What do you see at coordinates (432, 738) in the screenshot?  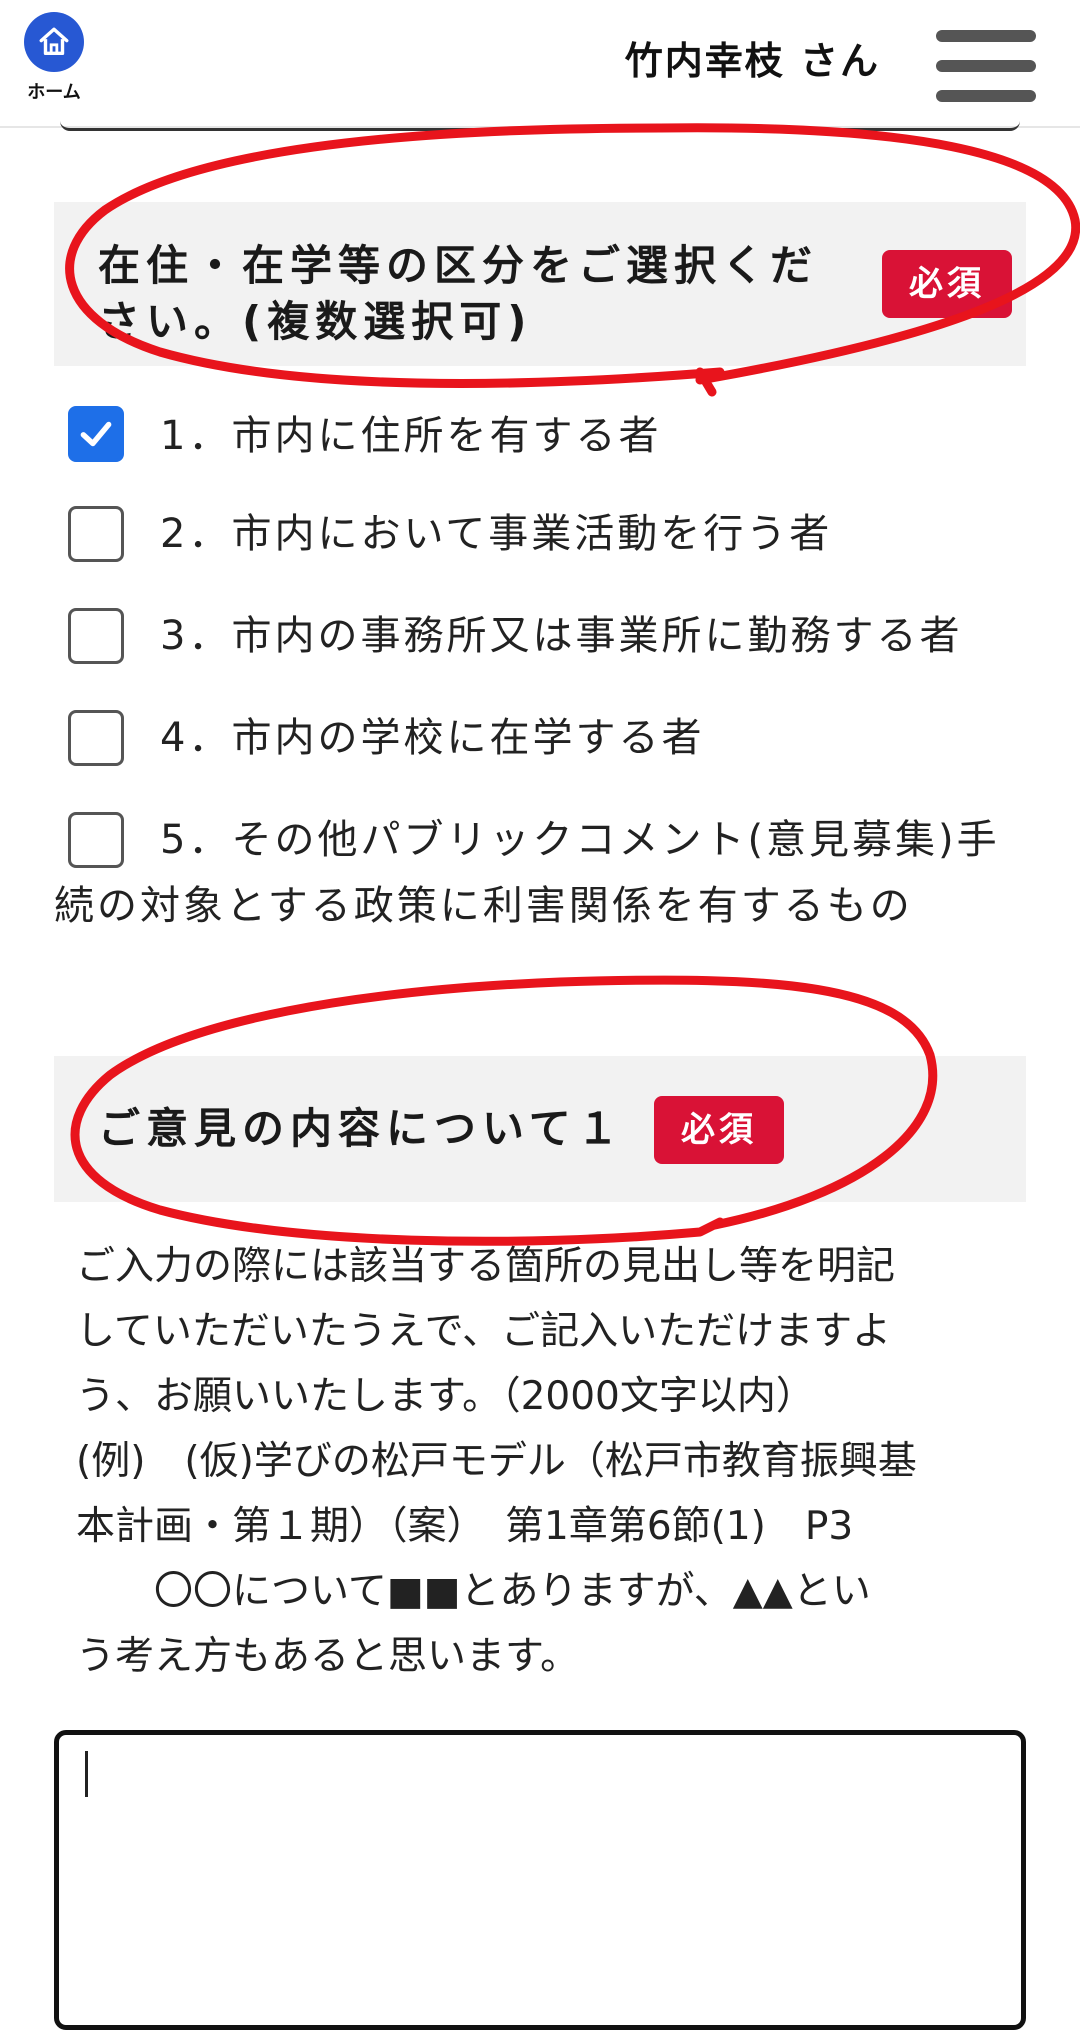 I see `option-label: 4．市内の学校に在学する者` at bounding box center [432, 738].